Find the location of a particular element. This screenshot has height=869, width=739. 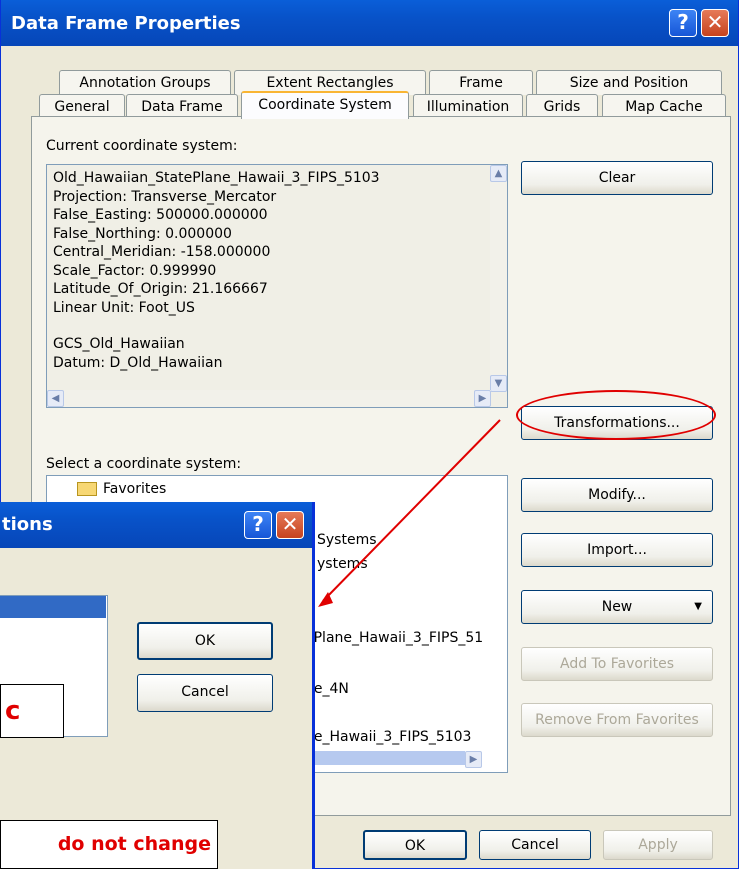

callout-box-c: c is located at coordinates (32, 711).